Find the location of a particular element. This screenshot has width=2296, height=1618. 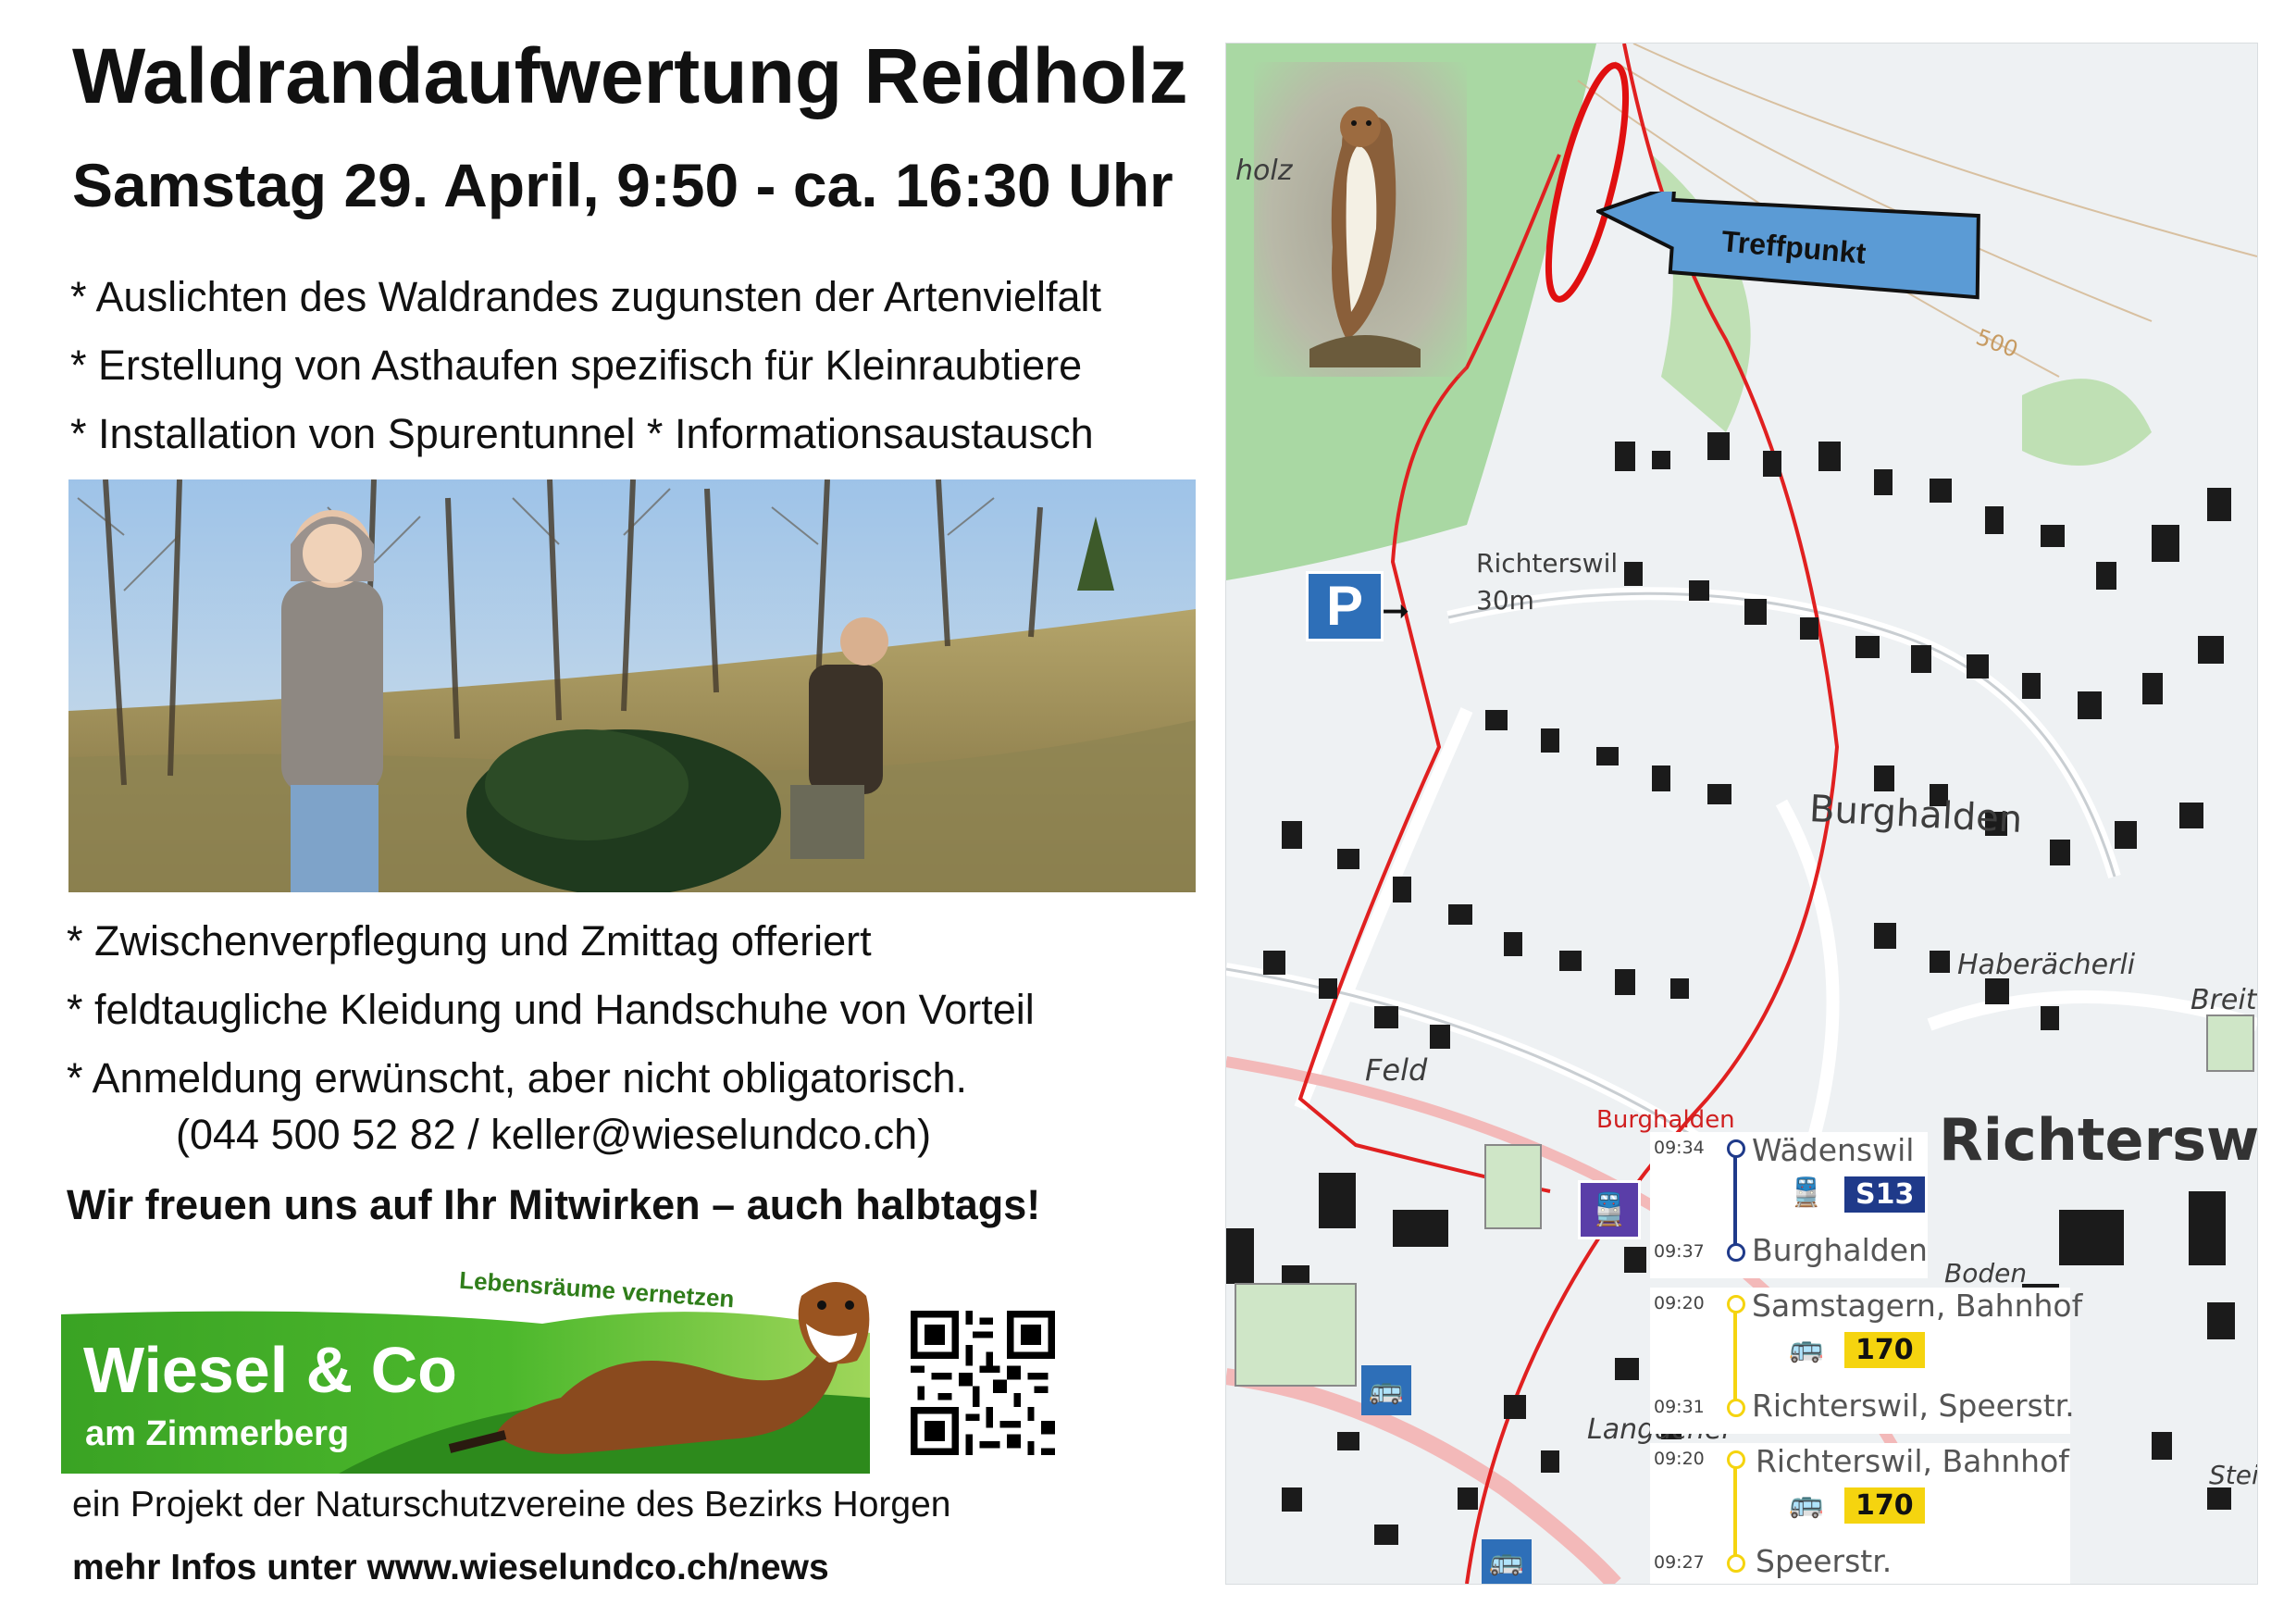

page-title: Waldrandaufwertung Reidholz is located at coordinates (630, 75).